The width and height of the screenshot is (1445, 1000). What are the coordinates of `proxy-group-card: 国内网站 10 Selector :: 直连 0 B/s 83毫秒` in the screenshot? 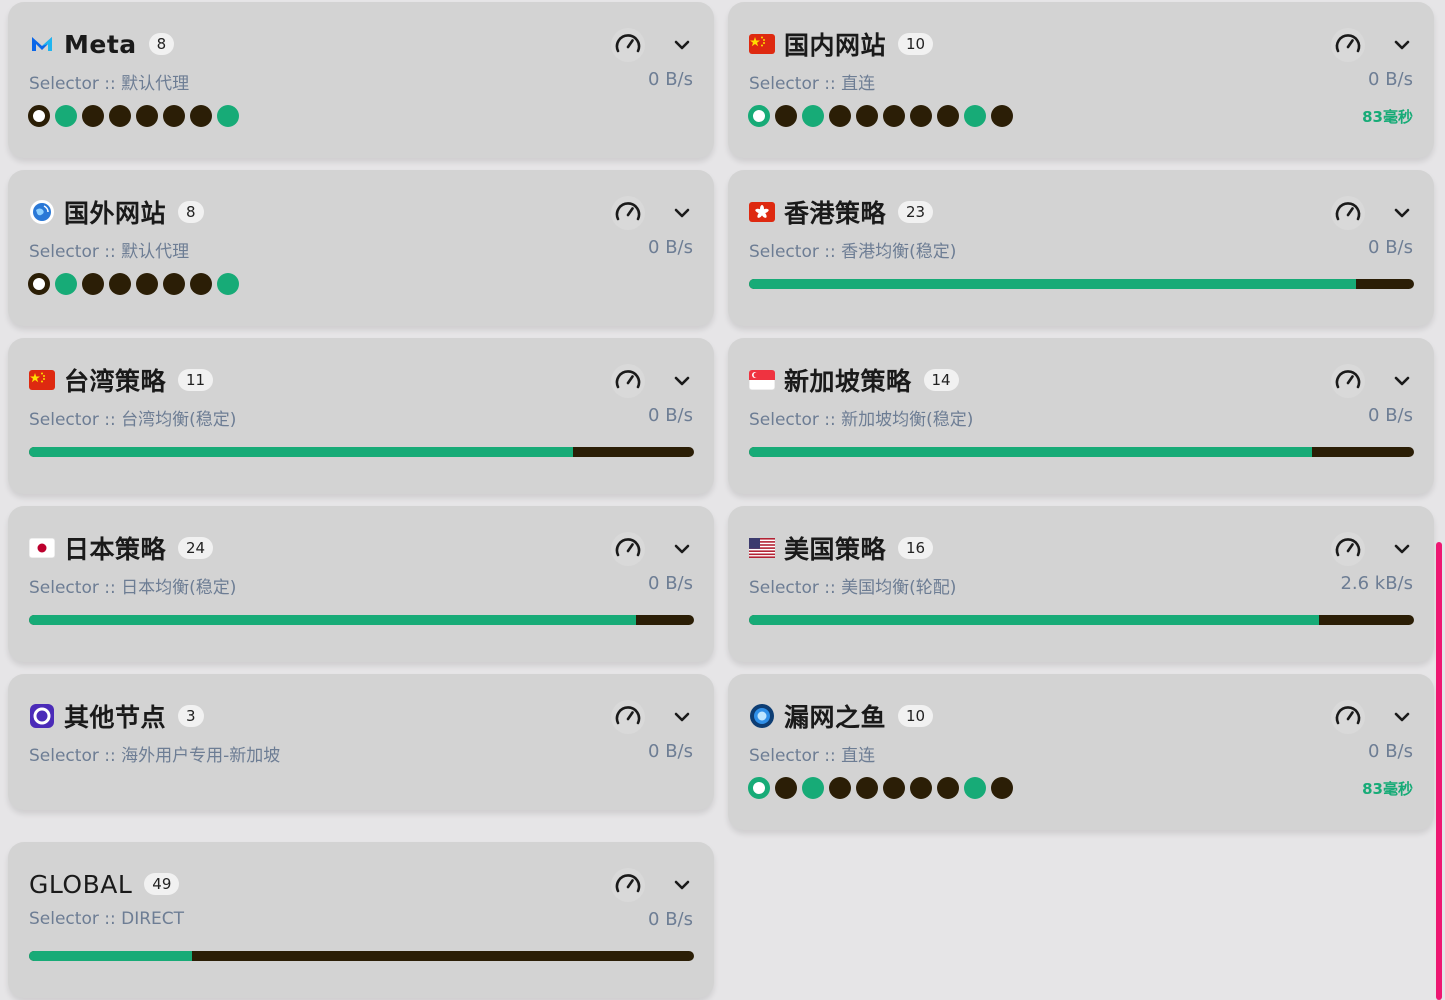 It's located at (1081, 80).